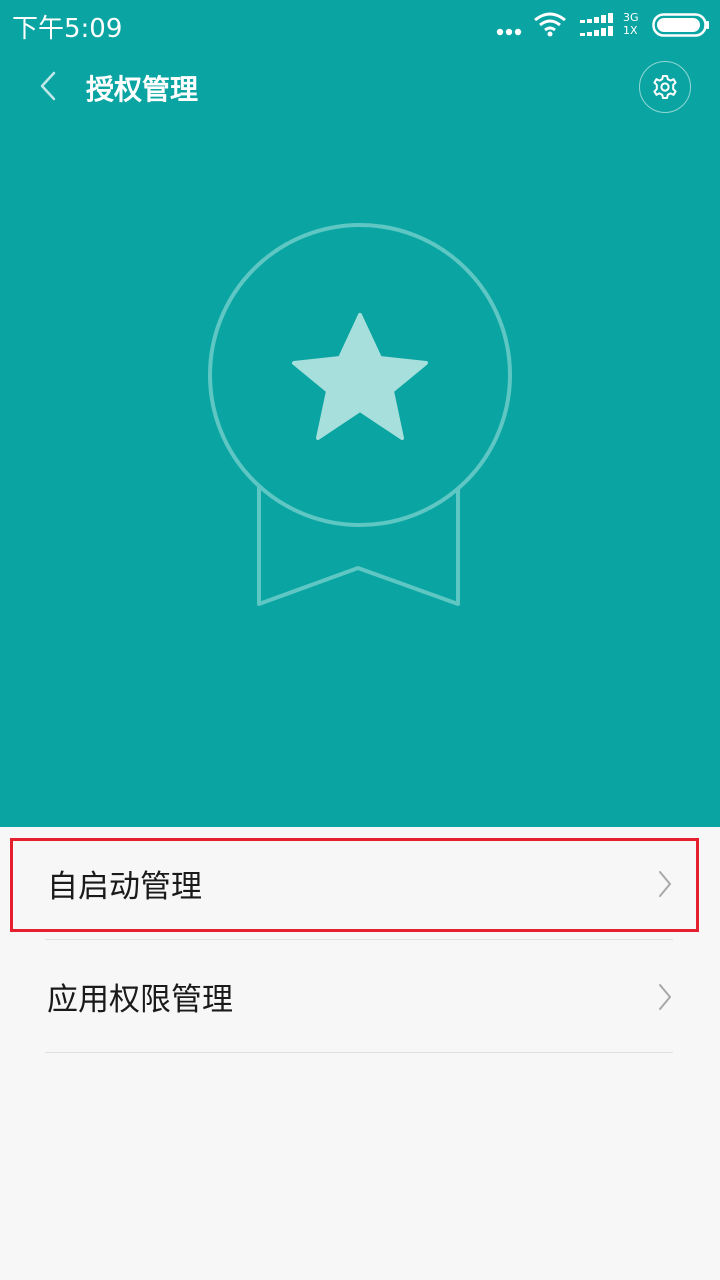  What do you see at coordinates (509, 32) in the screenshot?
I see `more-dots-icon` at bounding box center [509, 32].